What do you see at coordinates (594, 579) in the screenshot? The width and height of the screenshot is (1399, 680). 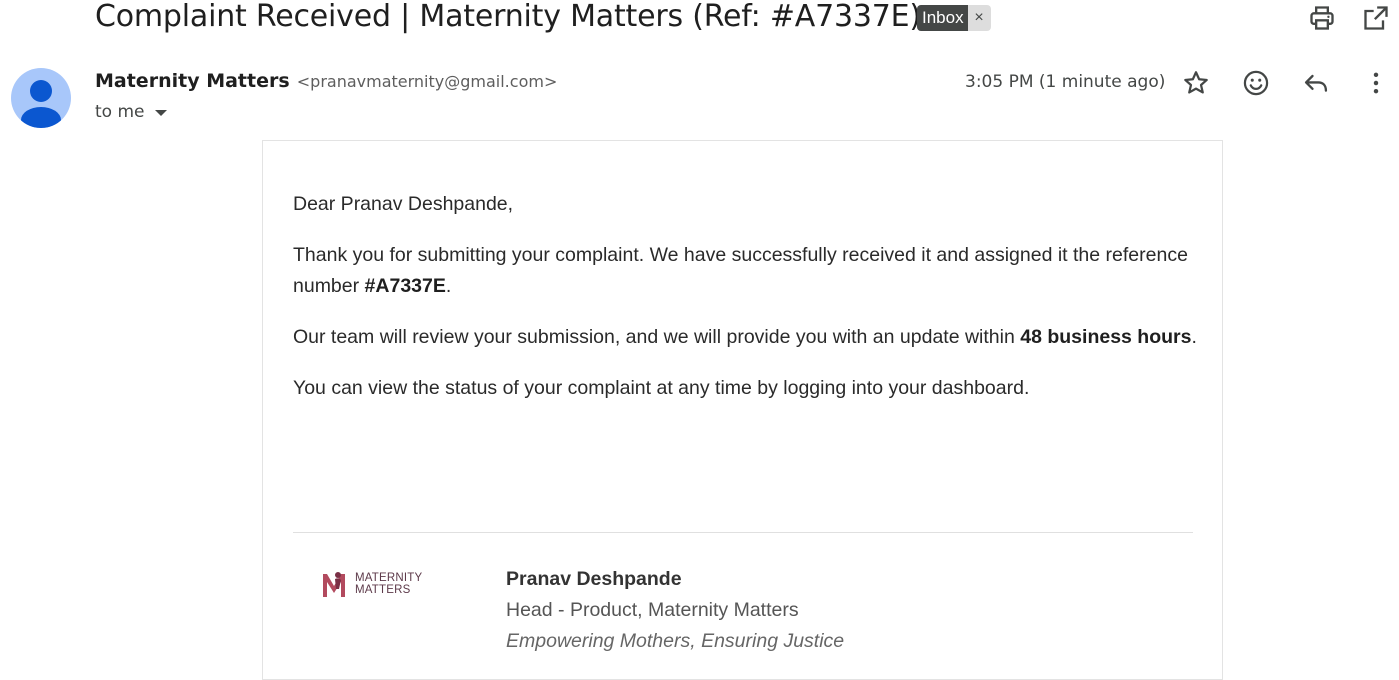 I see `signature-name: Pranav Deshpande` at bounding box center [594, 579].